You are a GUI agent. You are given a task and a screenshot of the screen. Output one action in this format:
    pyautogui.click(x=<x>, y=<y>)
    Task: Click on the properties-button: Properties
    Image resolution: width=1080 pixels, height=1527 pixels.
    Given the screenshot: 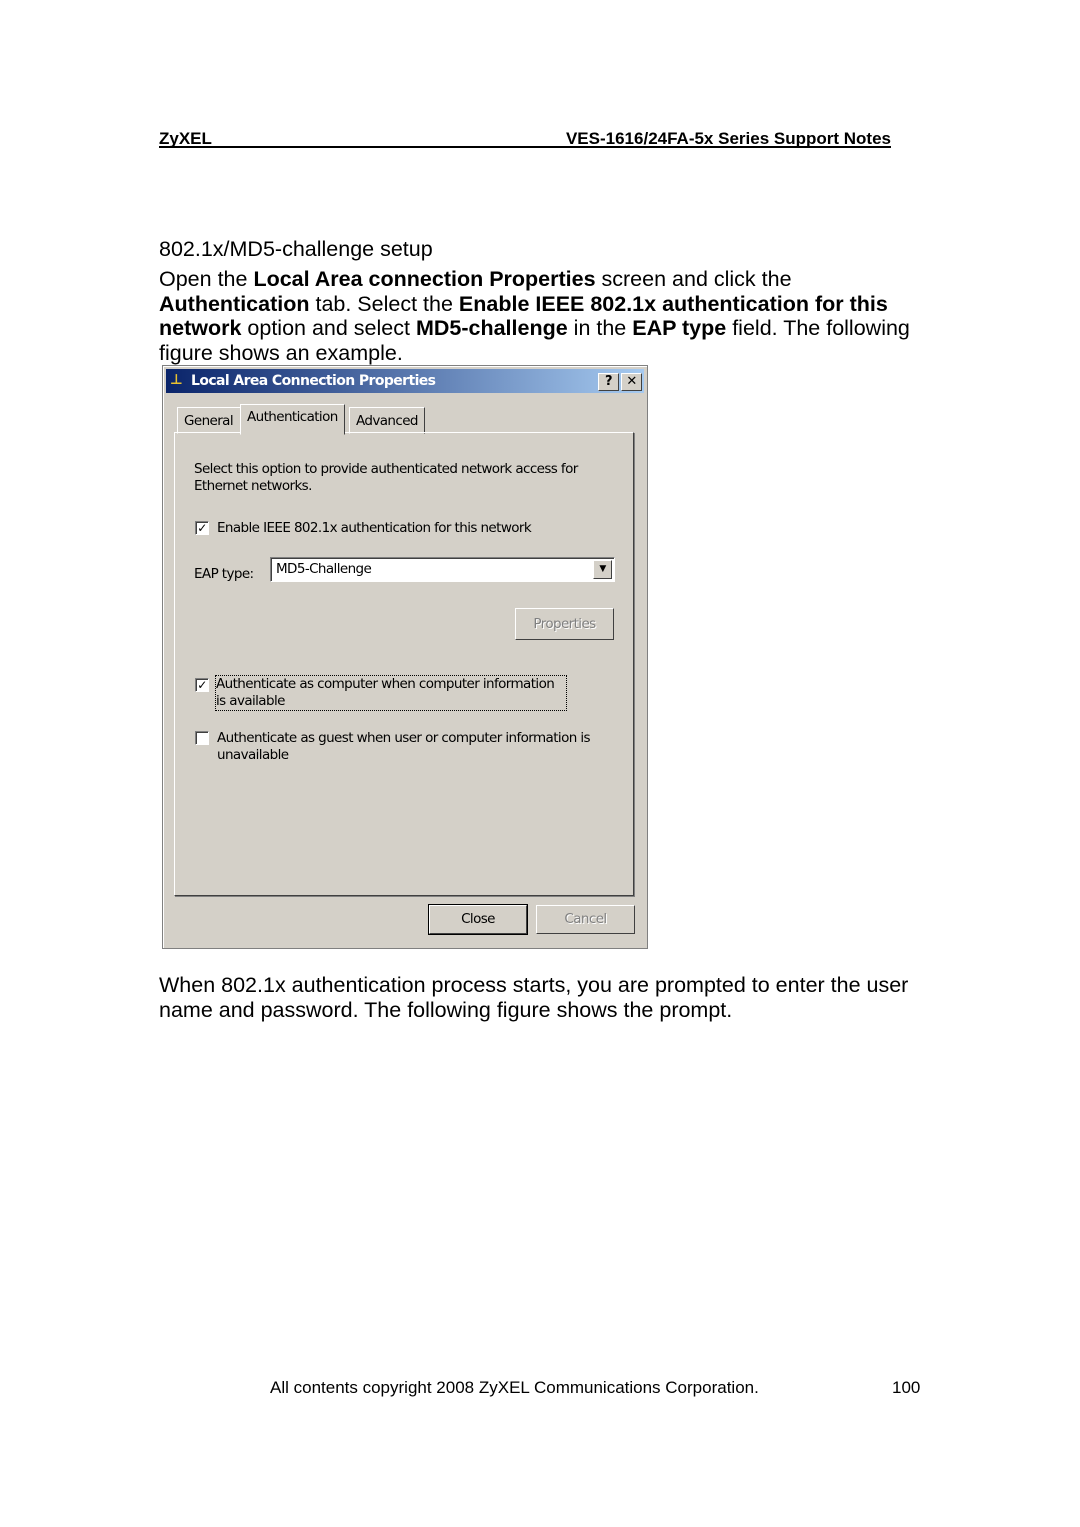 What is the action you would take?
    pyautogui.click(x=564, y=624)
    